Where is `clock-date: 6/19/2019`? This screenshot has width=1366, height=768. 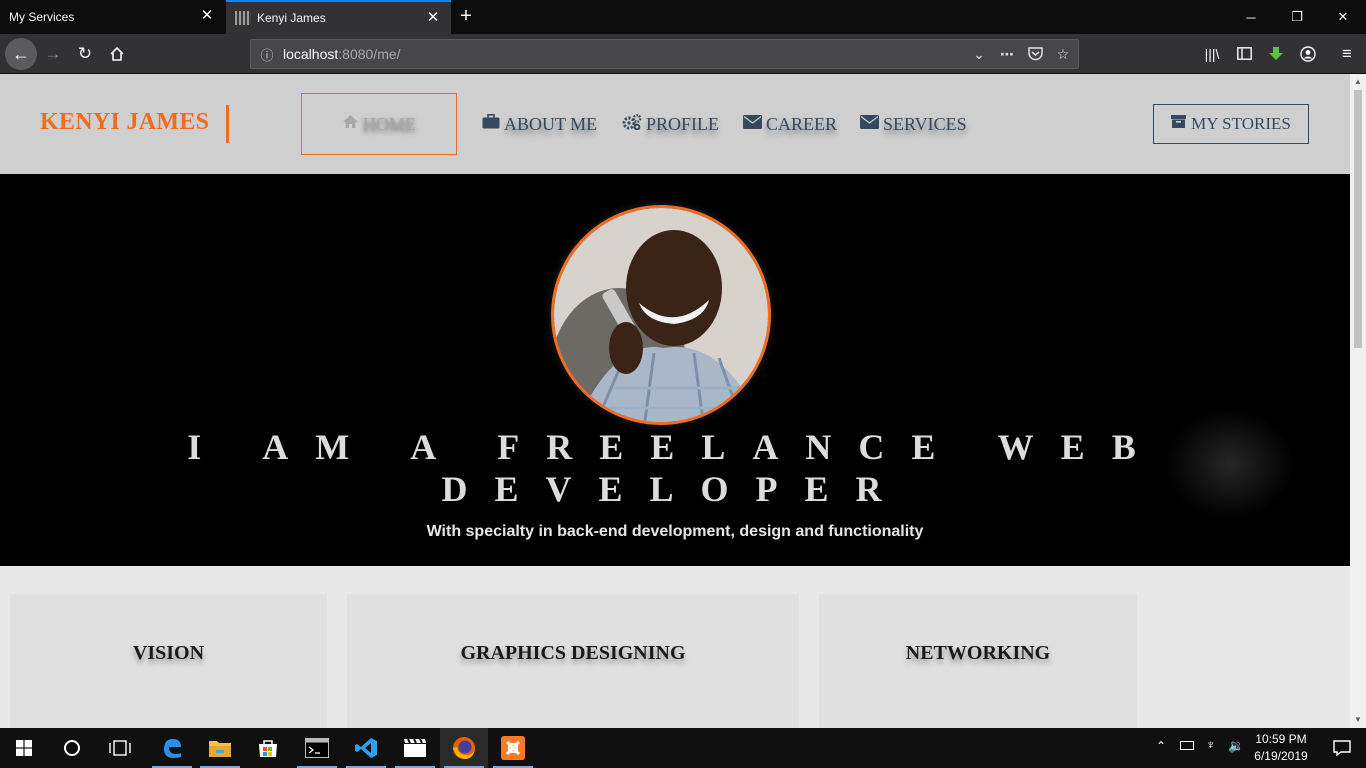
clock-date: 6/19/2019 is located at coordinates (1281, 756).